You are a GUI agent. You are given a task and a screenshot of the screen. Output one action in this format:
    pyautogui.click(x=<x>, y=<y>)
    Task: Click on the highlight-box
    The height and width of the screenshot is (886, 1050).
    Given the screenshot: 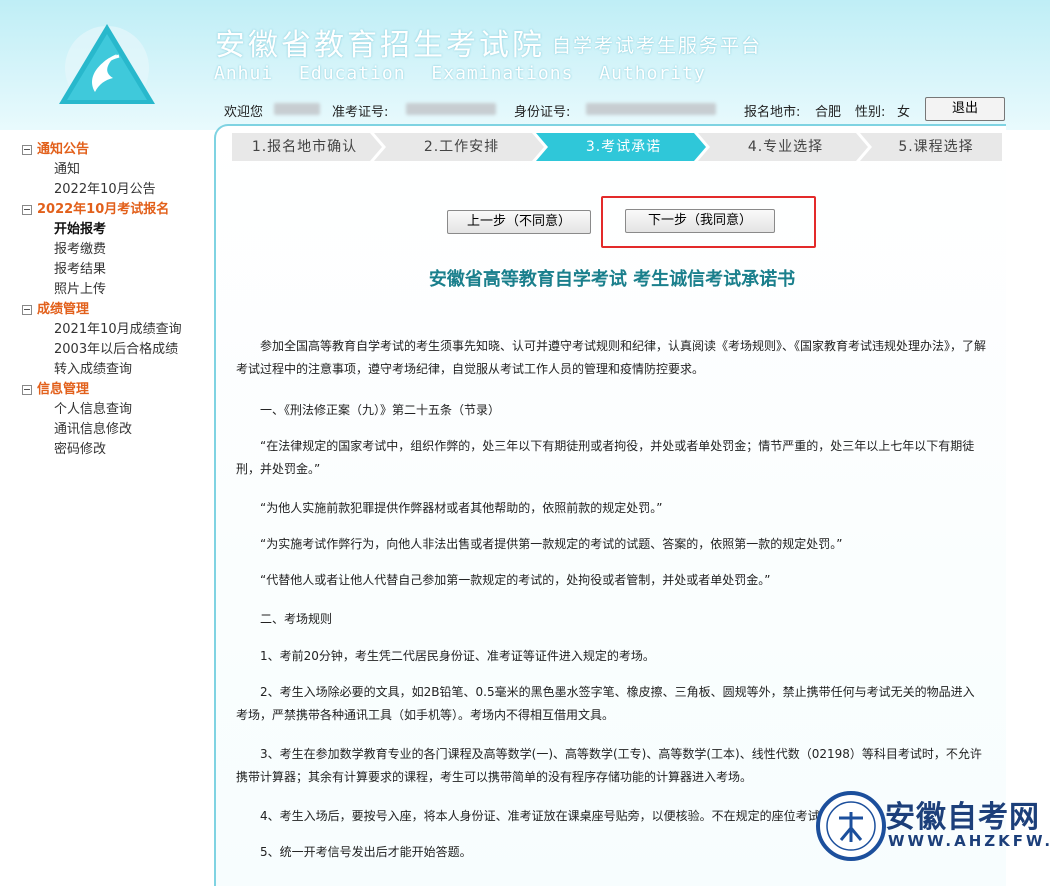 What is the action you would take?
    pyautogui.click(x=708, y=222)
    